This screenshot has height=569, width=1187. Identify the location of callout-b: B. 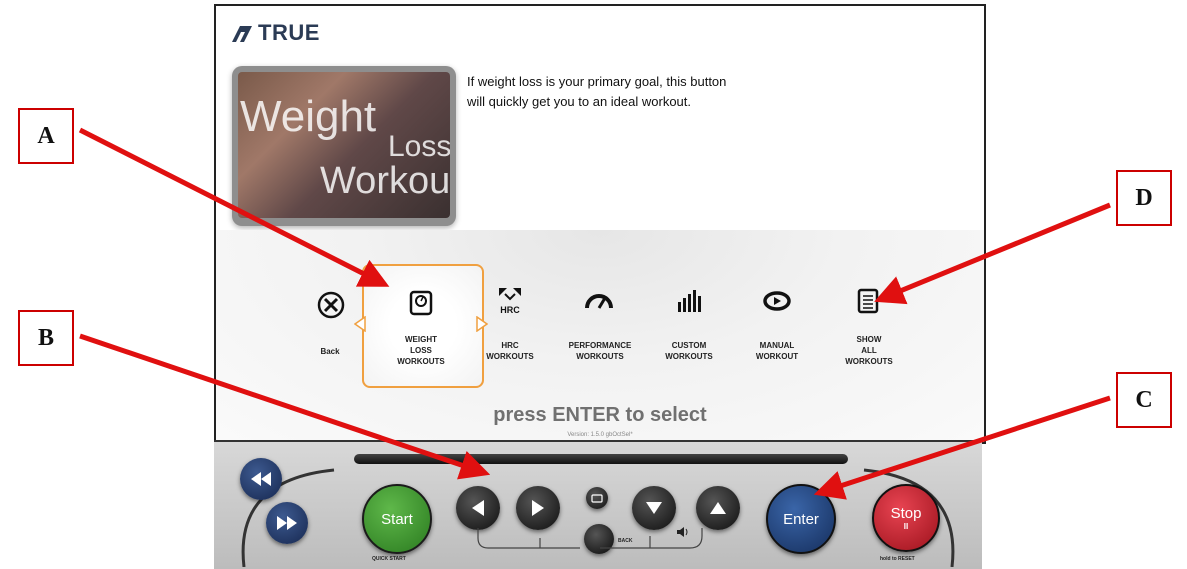
(46, 338).